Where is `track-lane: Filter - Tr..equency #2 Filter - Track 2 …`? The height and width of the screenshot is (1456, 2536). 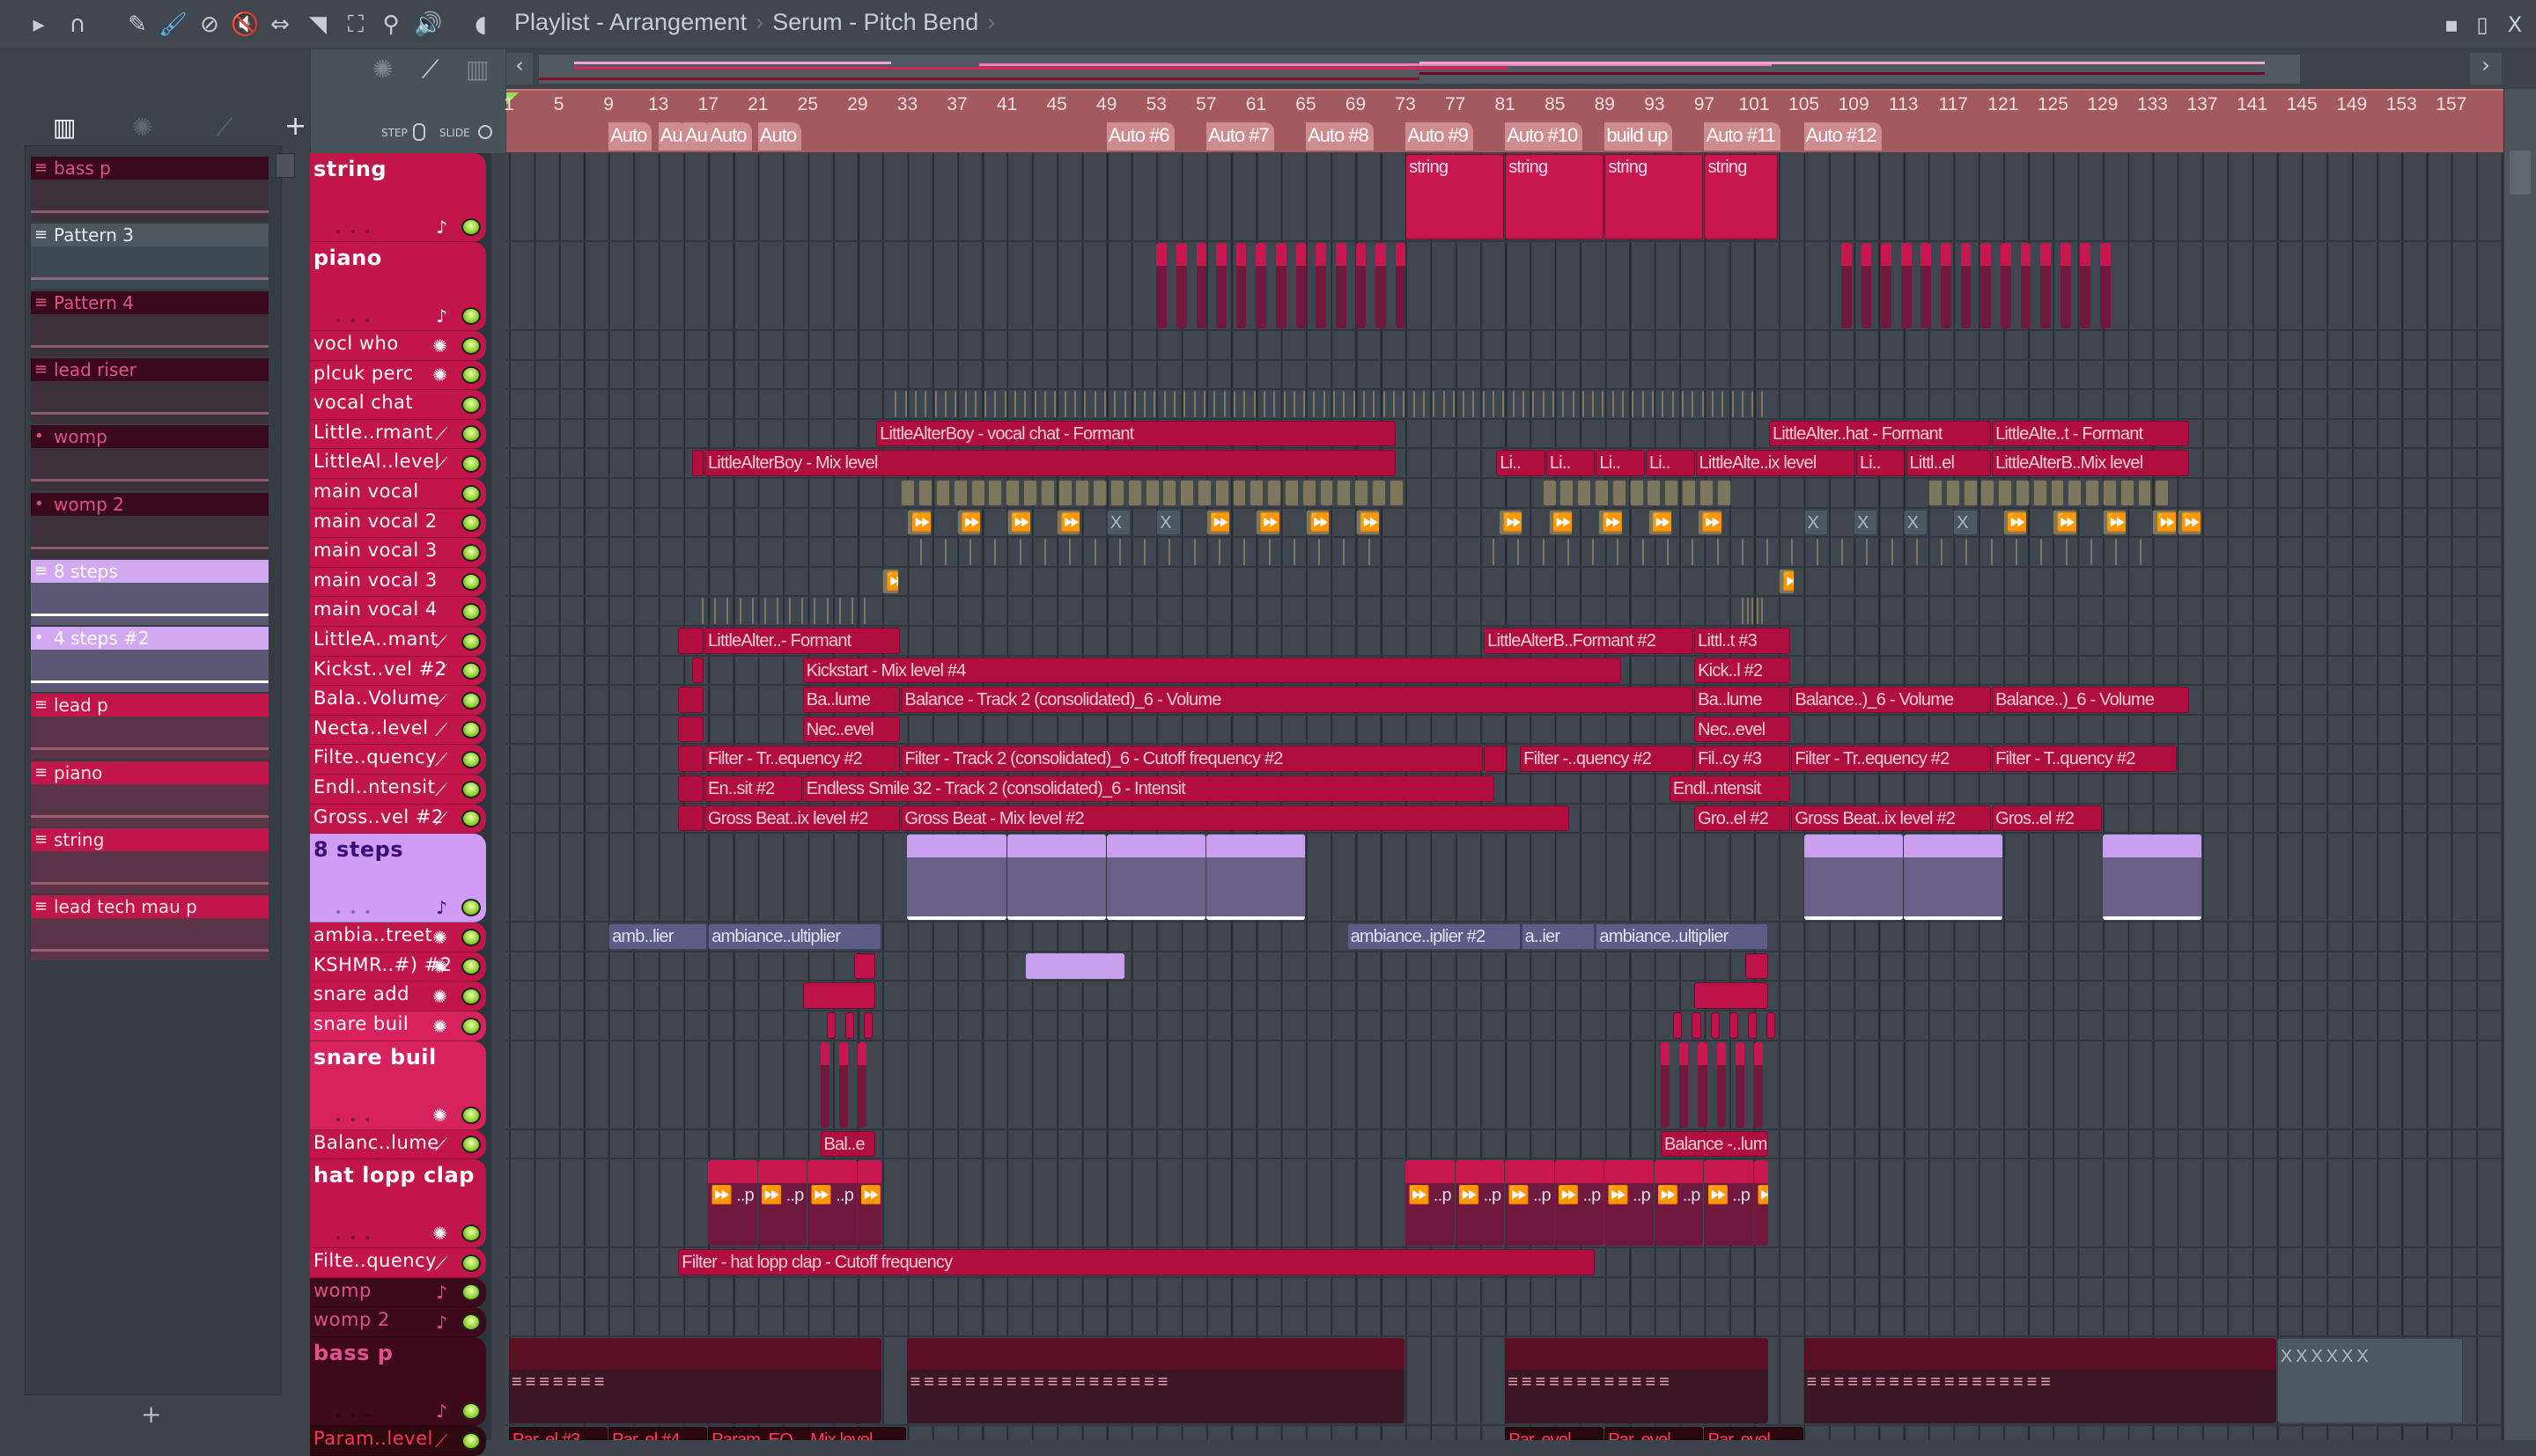 track-lane: Filter - Tr..equency #2 Filter - Track 2 … is located at coordinates (1504, 760).